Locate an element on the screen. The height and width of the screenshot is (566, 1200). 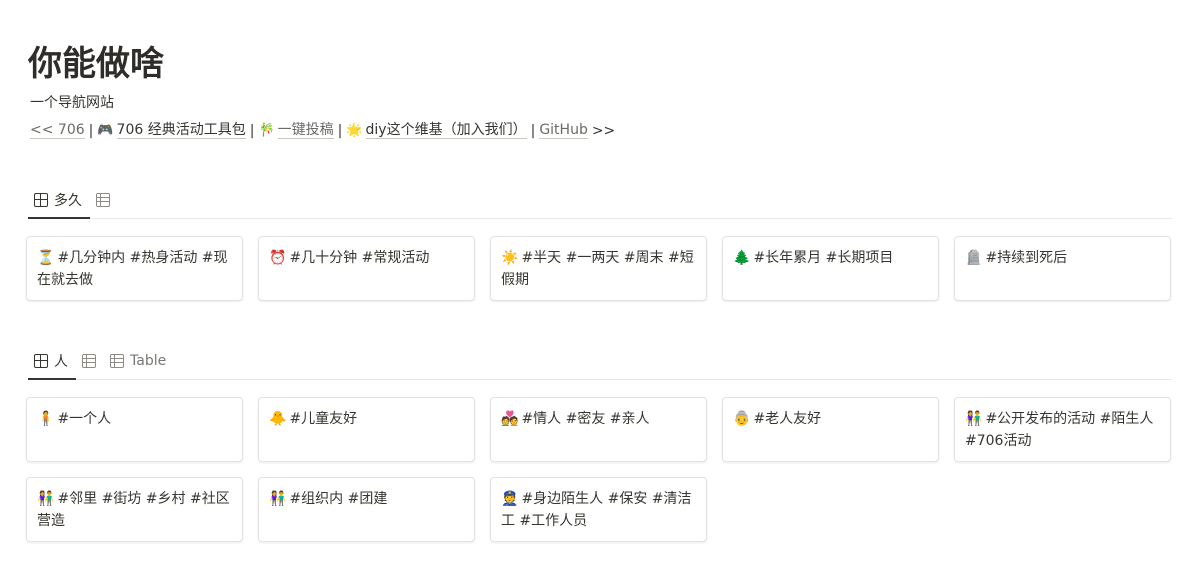
tab-people-table is located at coordinates (90, 361).